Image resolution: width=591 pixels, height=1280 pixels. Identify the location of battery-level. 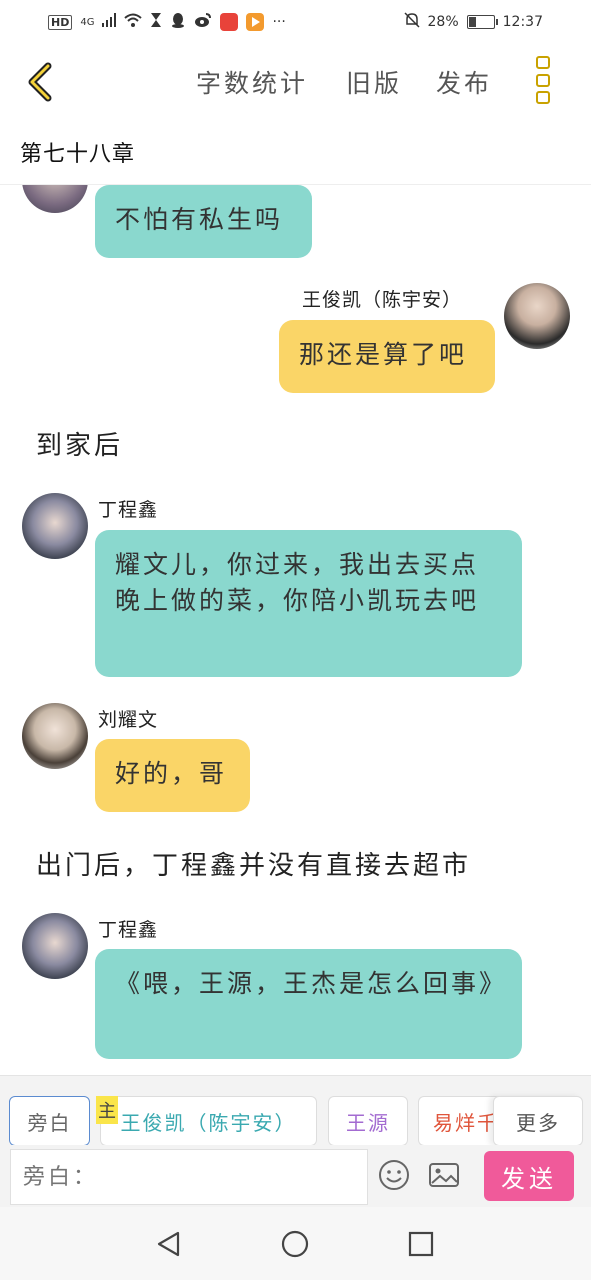
(472, 22).